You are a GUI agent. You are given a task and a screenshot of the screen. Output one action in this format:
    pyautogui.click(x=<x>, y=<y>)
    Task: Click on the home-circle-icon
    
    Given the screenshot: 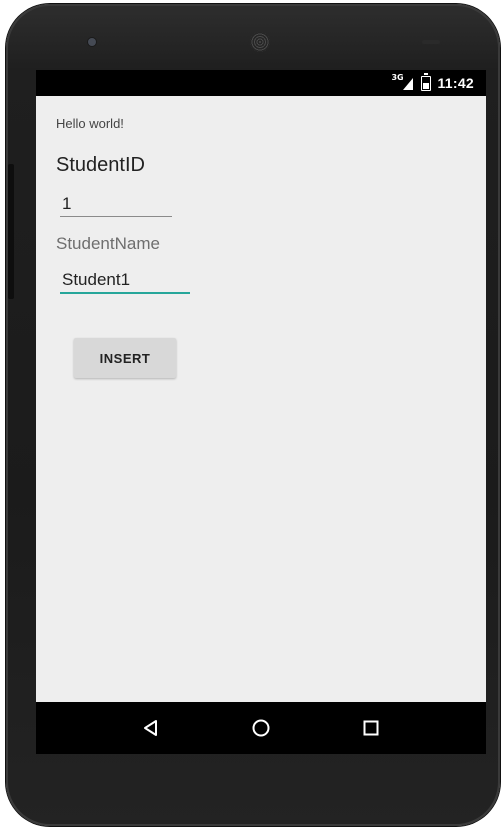 What is the action you would take?
    pyautogui.click(x=261, y=728)
    